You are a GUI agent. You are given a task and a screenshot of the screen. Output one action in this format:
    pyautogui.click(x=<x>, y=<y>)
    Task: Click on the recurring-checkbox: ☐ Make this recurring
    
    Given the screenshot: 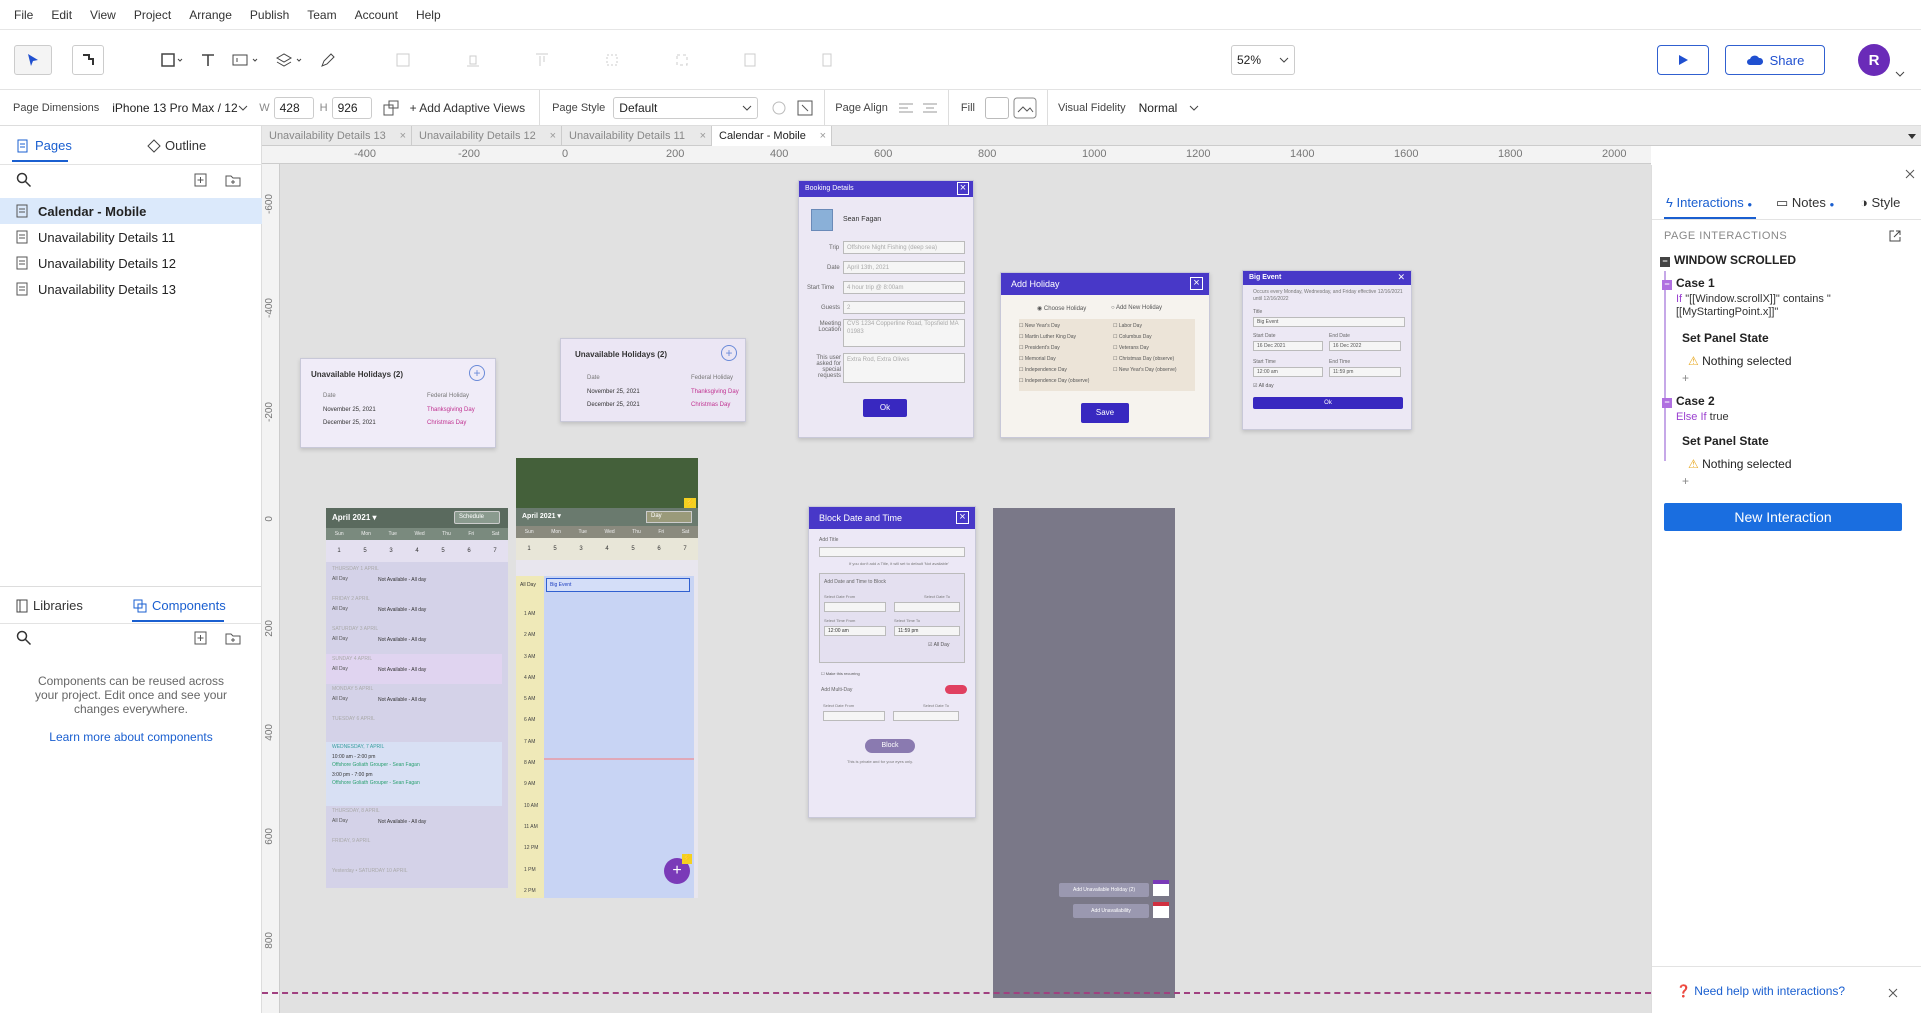 What is the action you would take?
    pyautogui.click(x=840, y=673)
    